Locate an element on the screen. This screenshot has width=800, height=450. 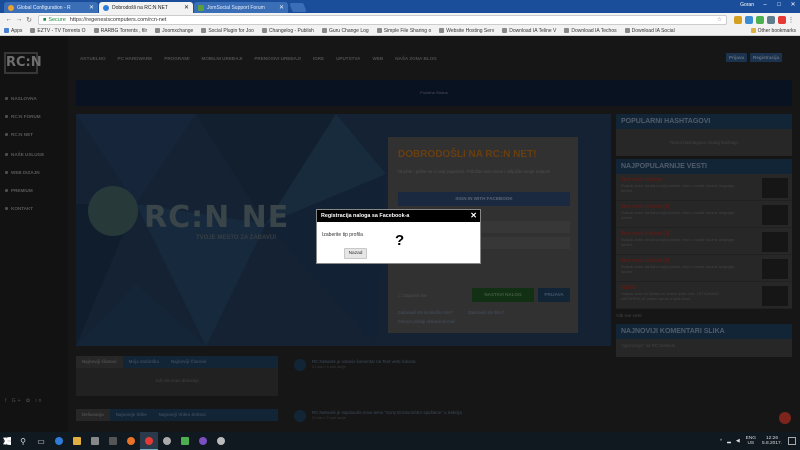
close-window-button: ✕ is located at coordinates (793, 5).